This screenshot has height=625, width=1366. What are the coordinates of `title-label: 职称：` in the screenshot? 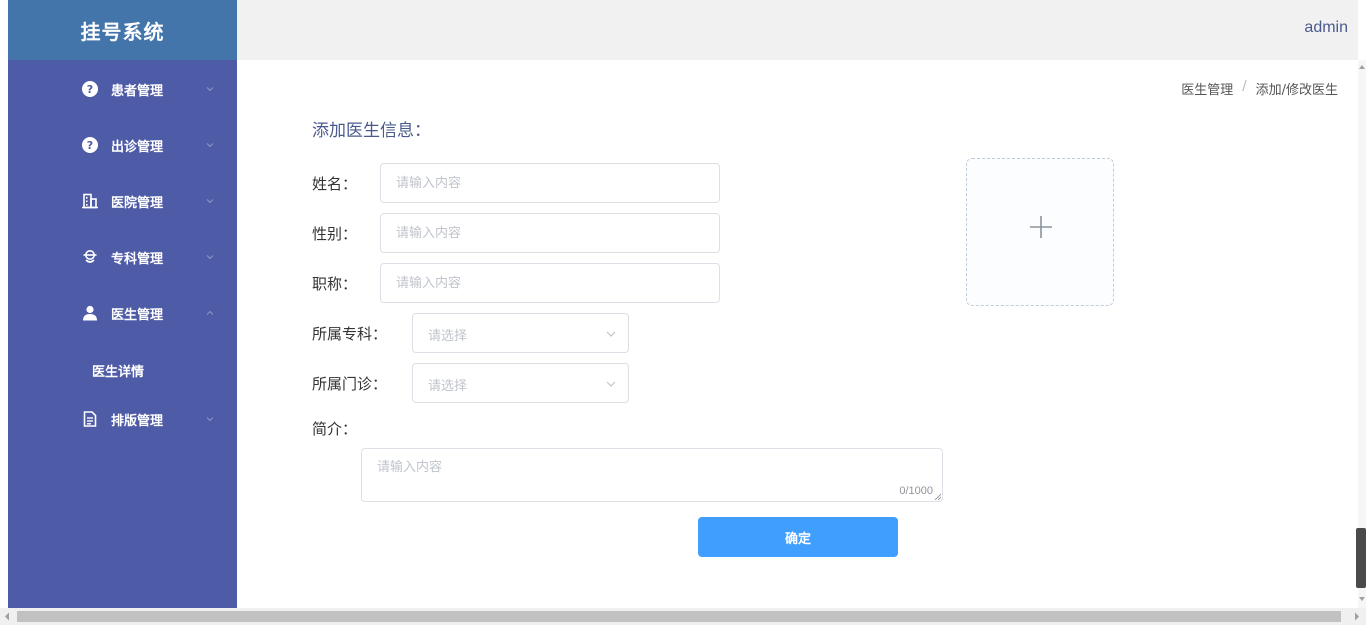 It's located at (335, 284).